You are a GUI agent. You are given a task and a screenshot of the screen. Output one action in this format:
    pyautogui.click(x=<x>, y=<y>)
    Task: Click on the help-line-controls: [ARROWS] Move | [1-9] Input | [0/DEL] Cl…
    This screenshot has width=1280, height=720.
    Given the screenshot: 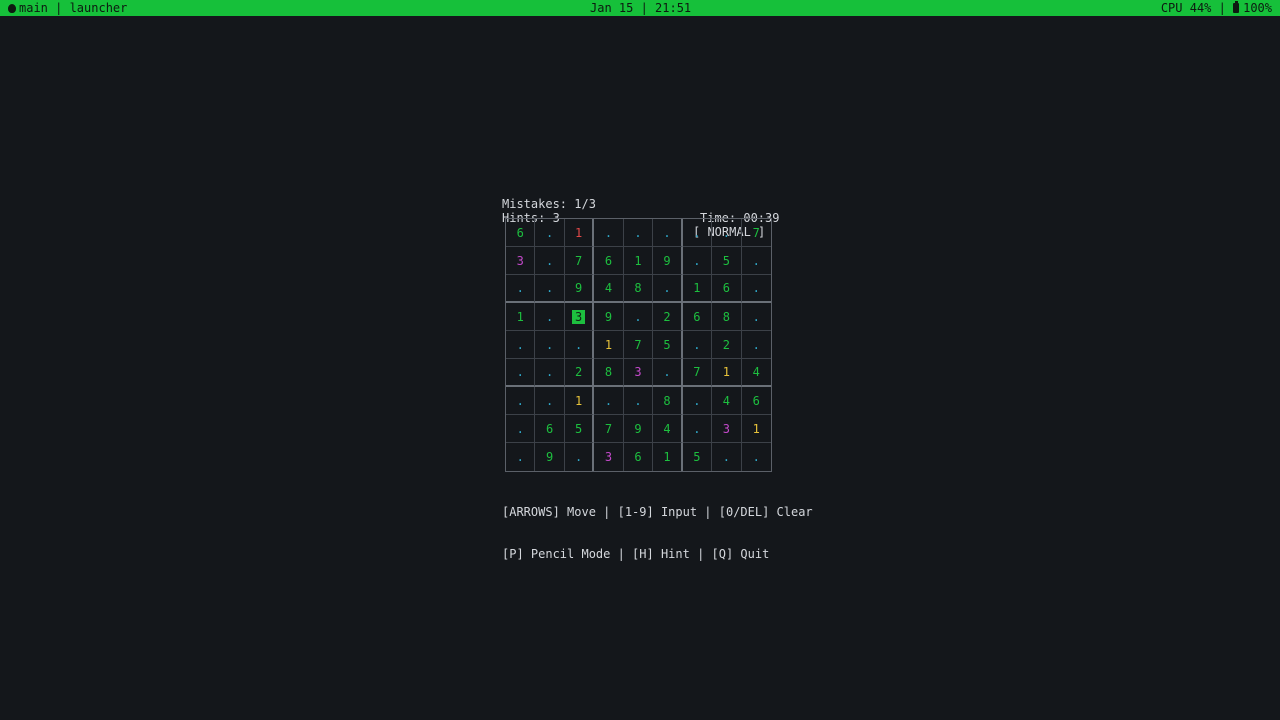 What is the action you would take?
    pyautogui.click(x=657, y=512)
    